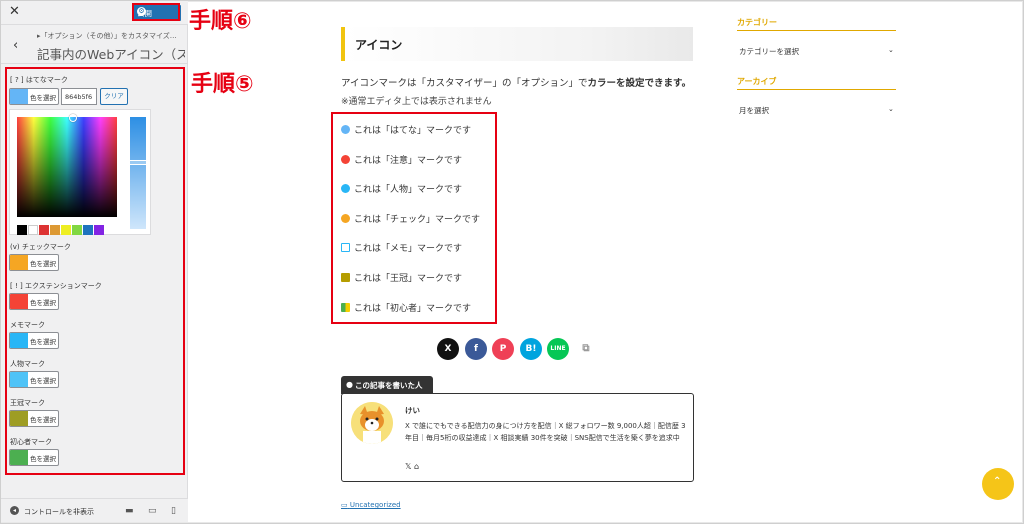  I want to click on author-name: けい, so click(412, 410).